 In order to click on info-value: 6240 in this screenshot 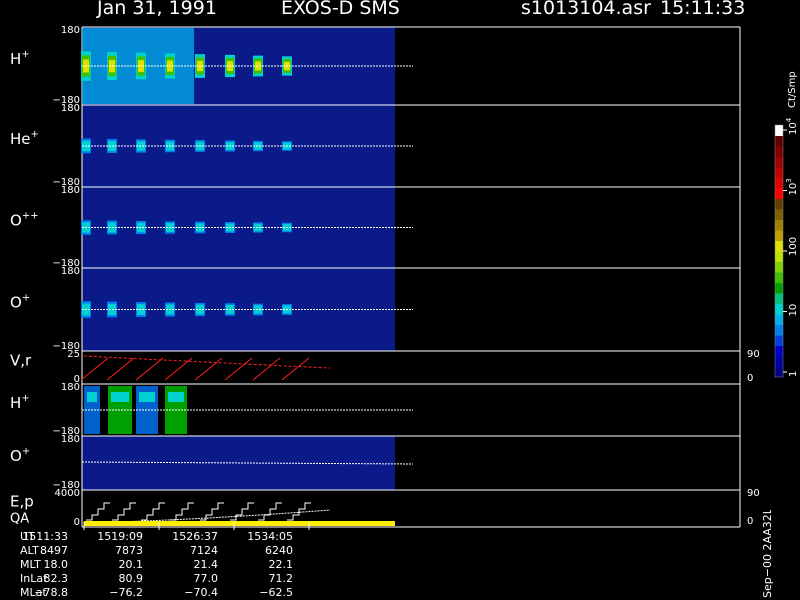, I will do `click(279, 550)`.